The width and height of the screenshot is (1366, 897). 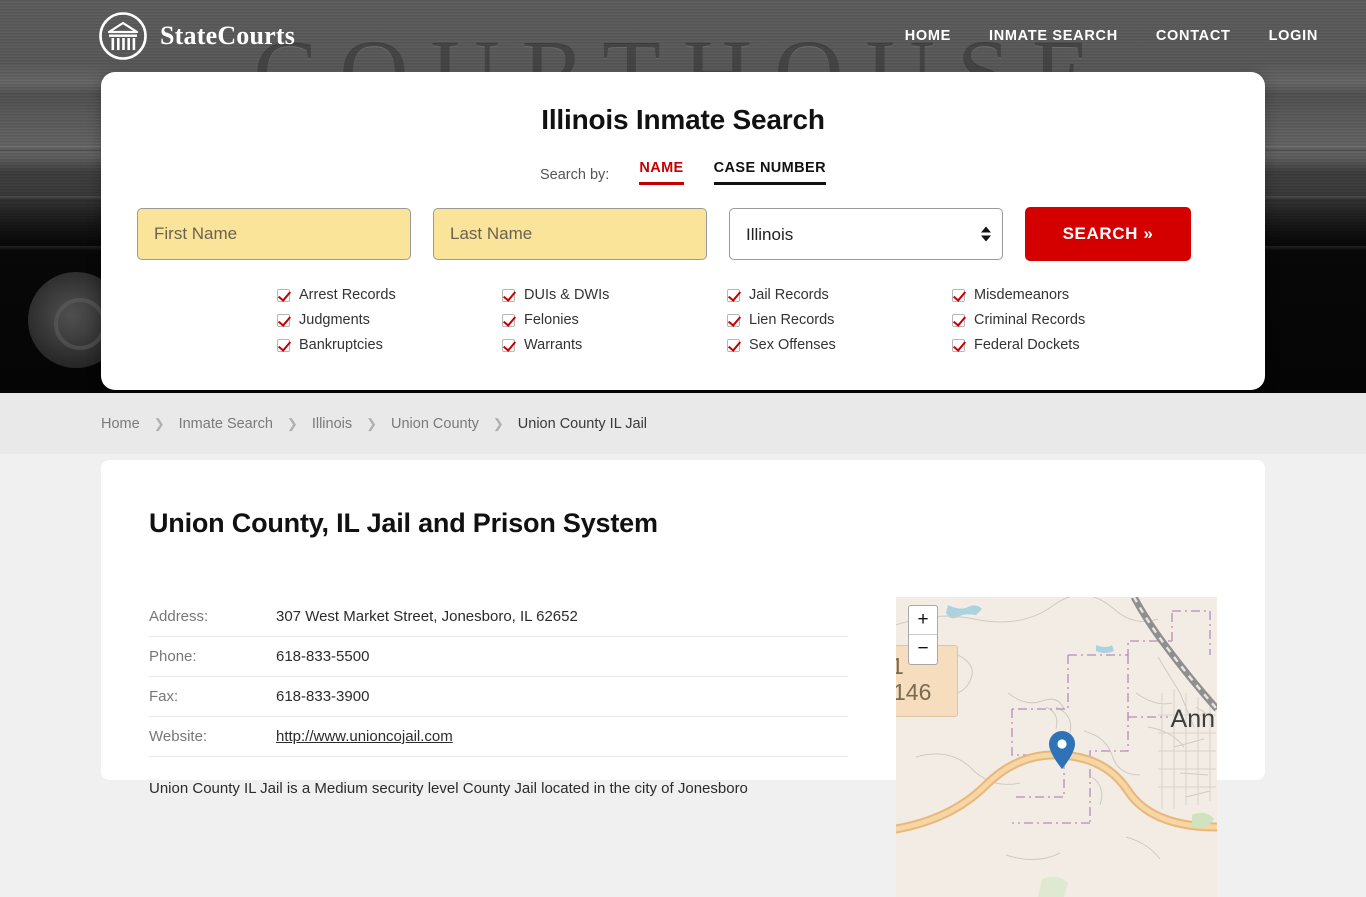 I want to click on last-name-input, so click(x=570, y=234).